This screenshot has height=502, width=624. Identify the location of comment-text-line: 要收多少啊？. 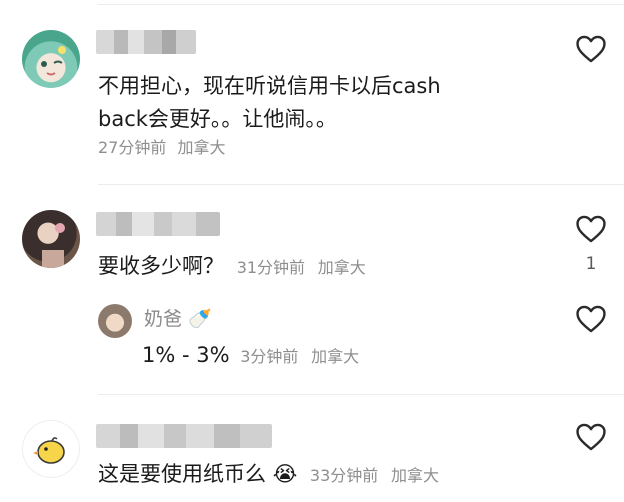
(161, 266).